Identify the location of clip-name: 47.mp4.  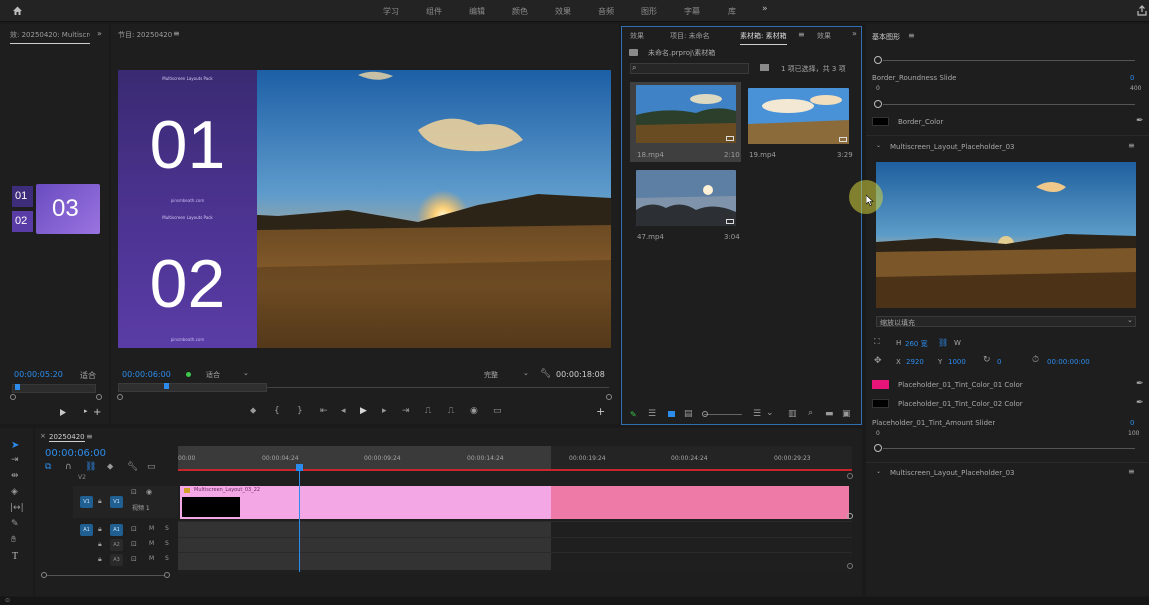
(650, 237).